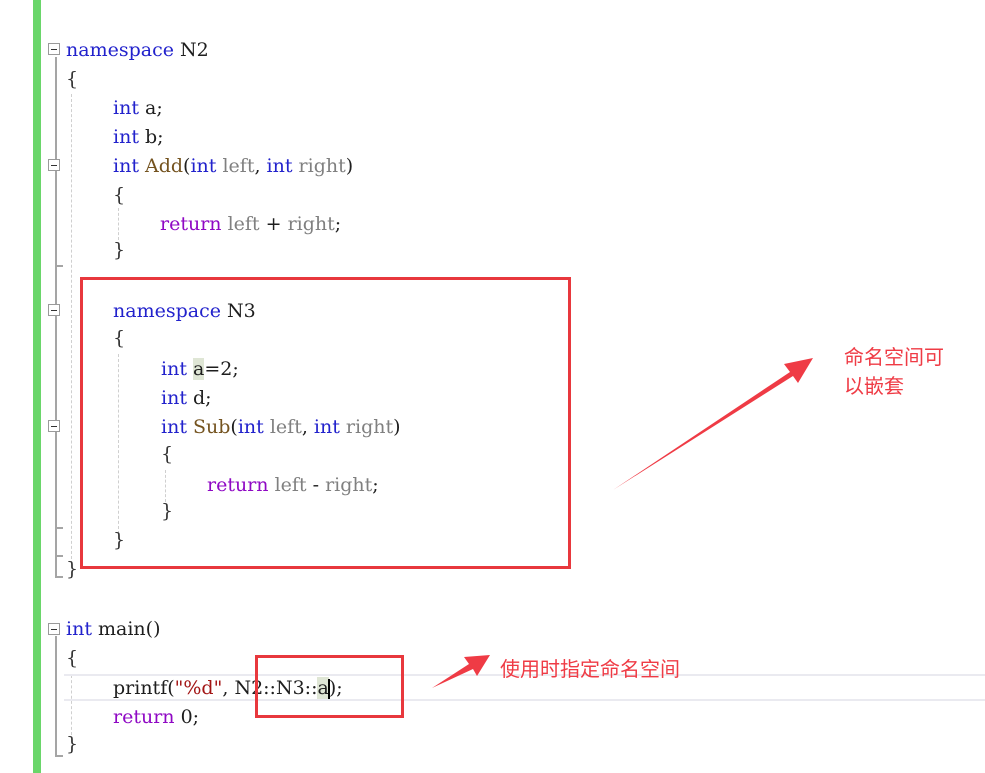 Image resolution: width=985 pixels, height=773 pixels. What do you see at coordinates (874, 386) in the screenshot?
I see `annotation-text-line: 以嵌套` at bounding box center [874, 386].